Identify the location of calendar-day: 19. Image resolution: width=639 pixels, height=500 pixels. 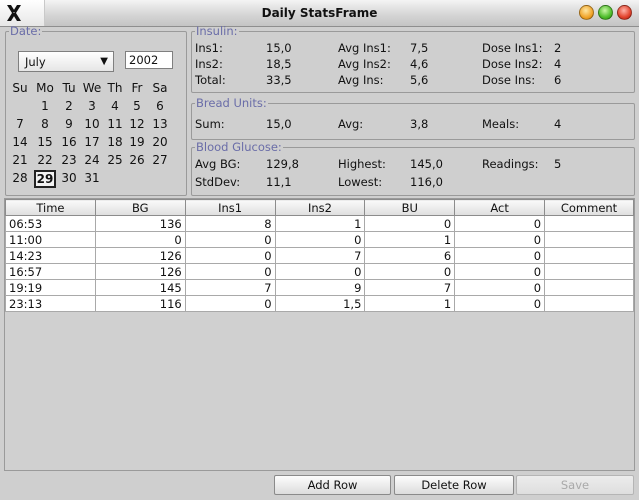
(137, 142).